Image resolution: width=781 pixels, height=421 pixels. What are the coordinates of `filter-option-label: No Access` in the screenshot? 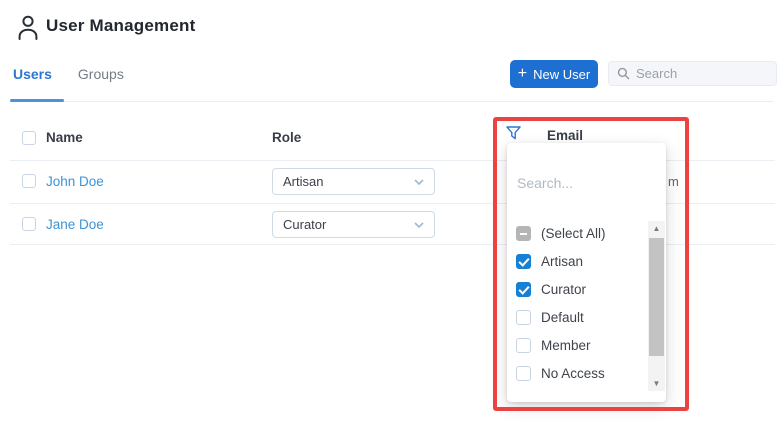 It's located at (573, 373).